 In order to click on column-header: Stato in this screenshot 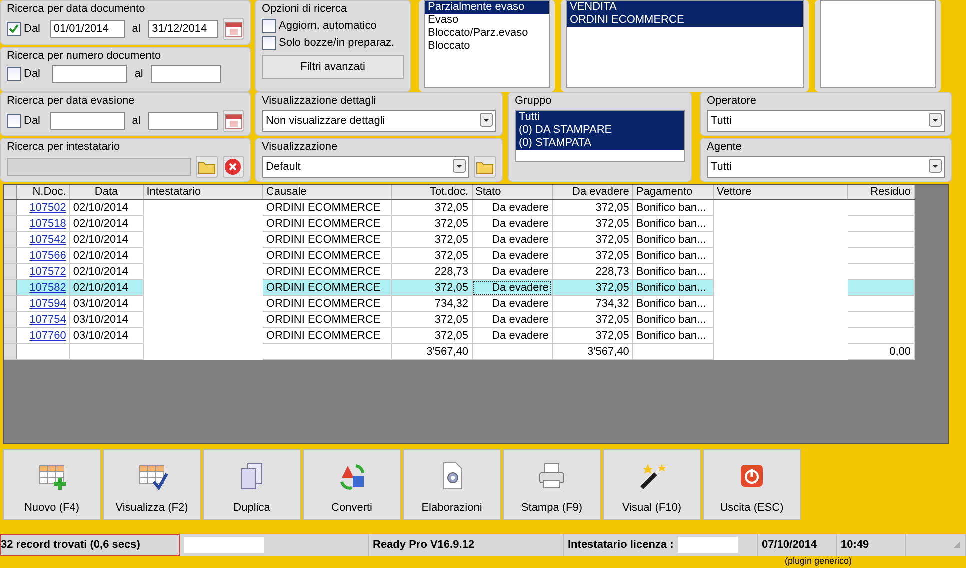, I will do `click(512, 192)`.